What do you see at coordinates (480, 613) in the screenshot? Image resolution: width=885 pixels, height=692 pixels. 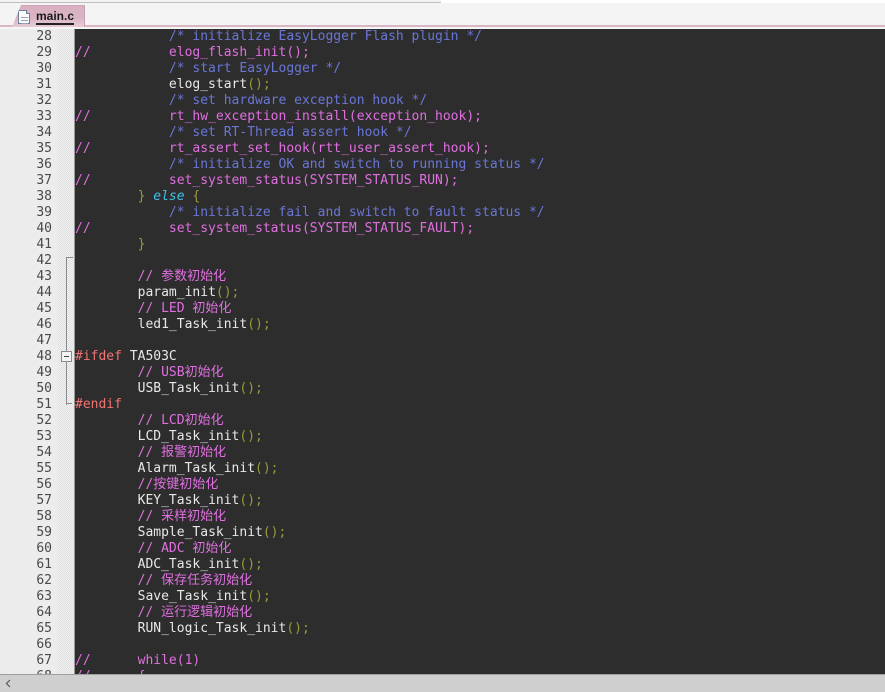 I see `code-line: // 运行逻辑初始化` at bounding box center [480, 613].